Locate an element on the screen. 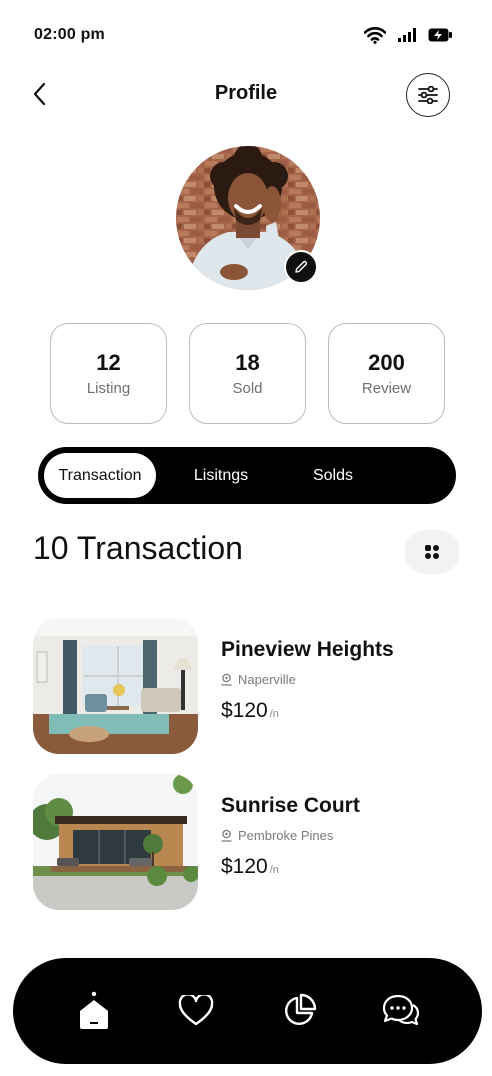 This screenshot has width=492, height=1076. nav-analytics is located at coordinates (299, 1011).